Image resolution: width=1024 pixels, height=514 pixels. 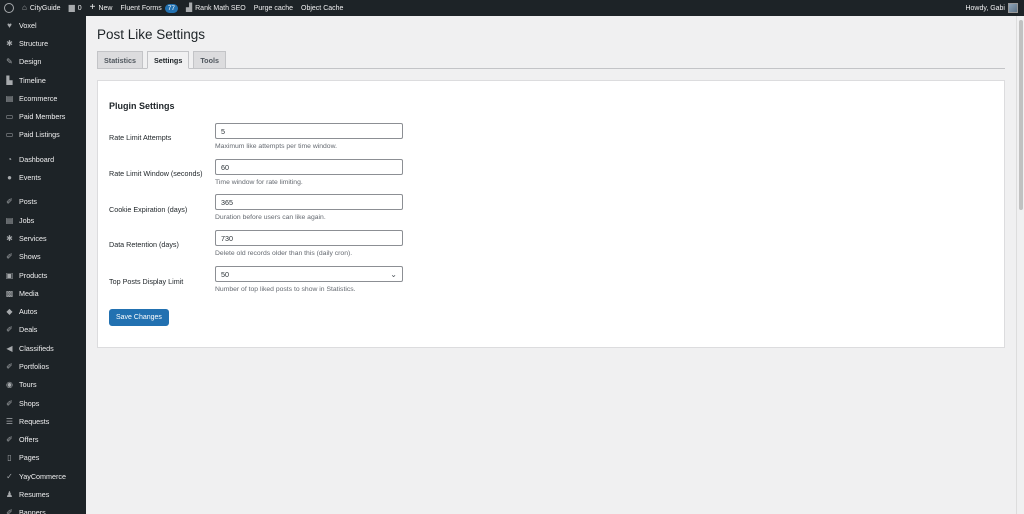 What do you see at coordinates (227, 202) in the screenshot?
I see `field-value: 365` at bounding box center [227, 202].